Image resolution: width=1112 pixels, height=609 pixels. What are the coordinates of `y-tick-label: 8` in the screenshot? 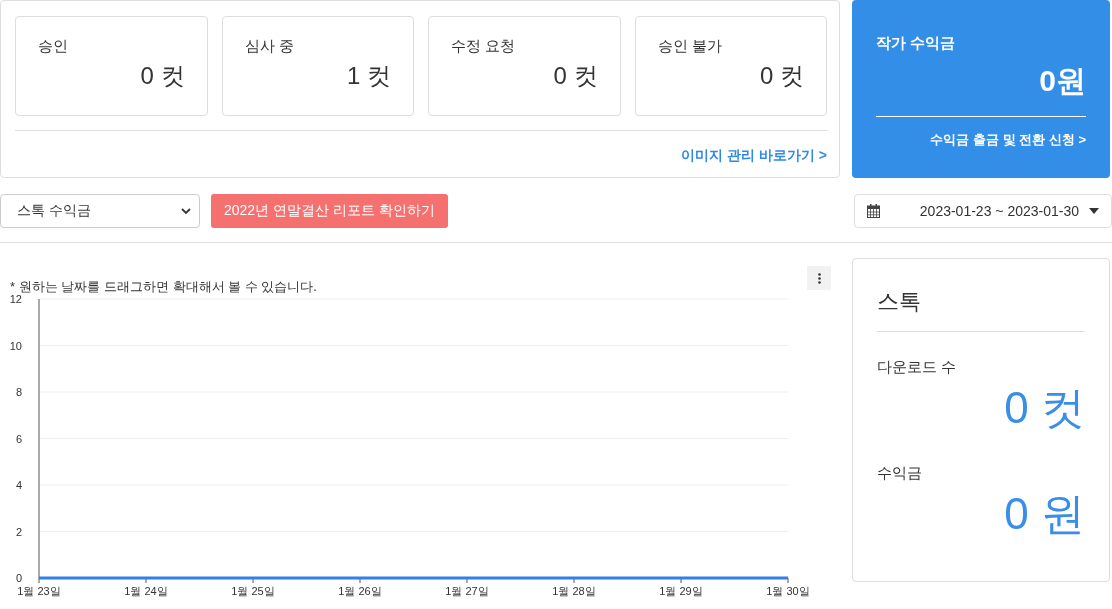 It's located at (18, 392).